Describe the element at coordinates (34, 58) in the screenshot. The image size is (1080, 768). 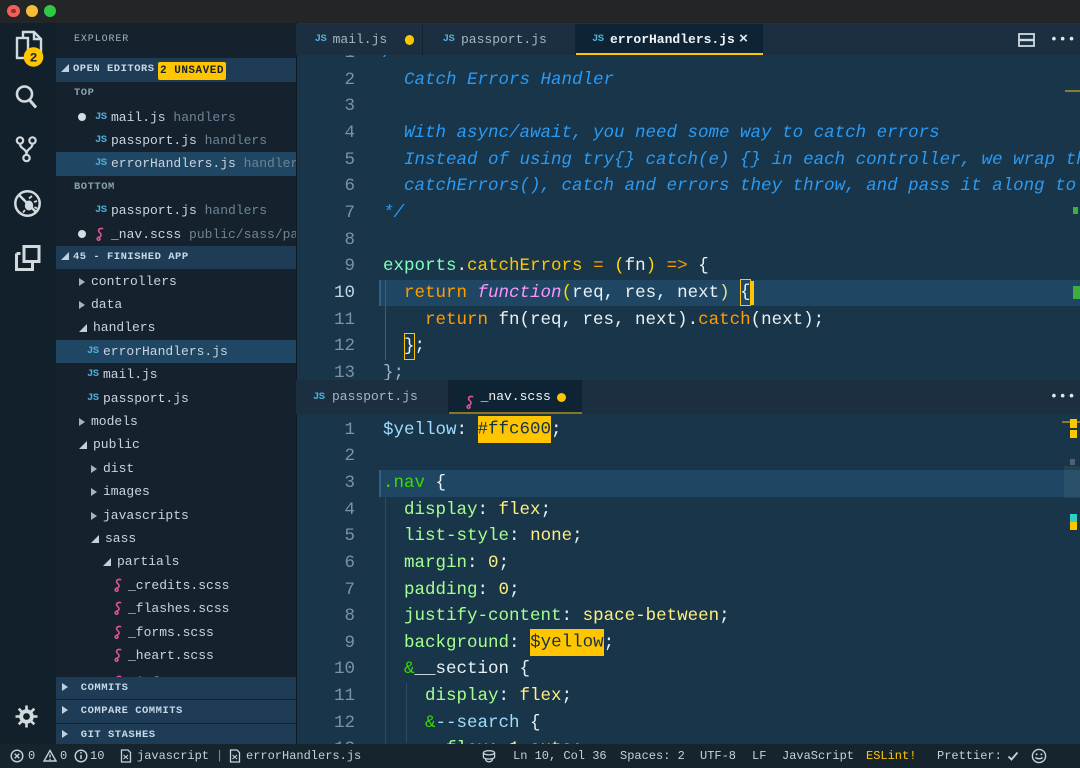
I see `svg-text: 2` at that location.